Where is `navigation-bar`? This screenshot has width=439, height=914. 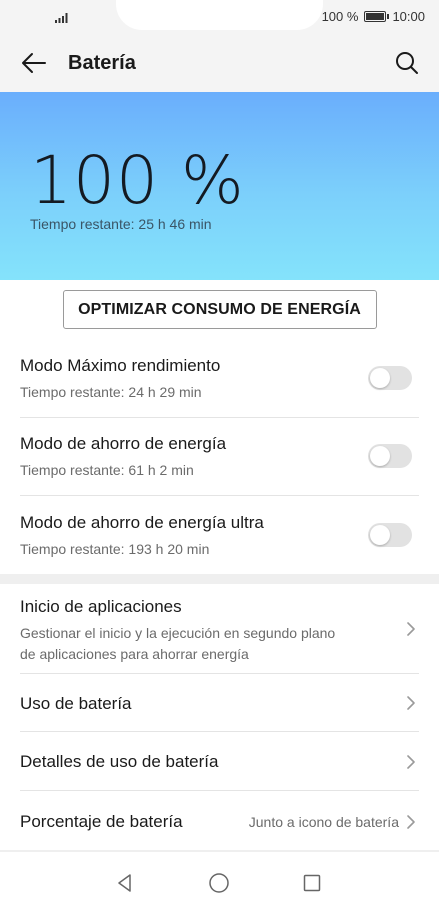 navigation-bar is located at coordinates (219, 883).